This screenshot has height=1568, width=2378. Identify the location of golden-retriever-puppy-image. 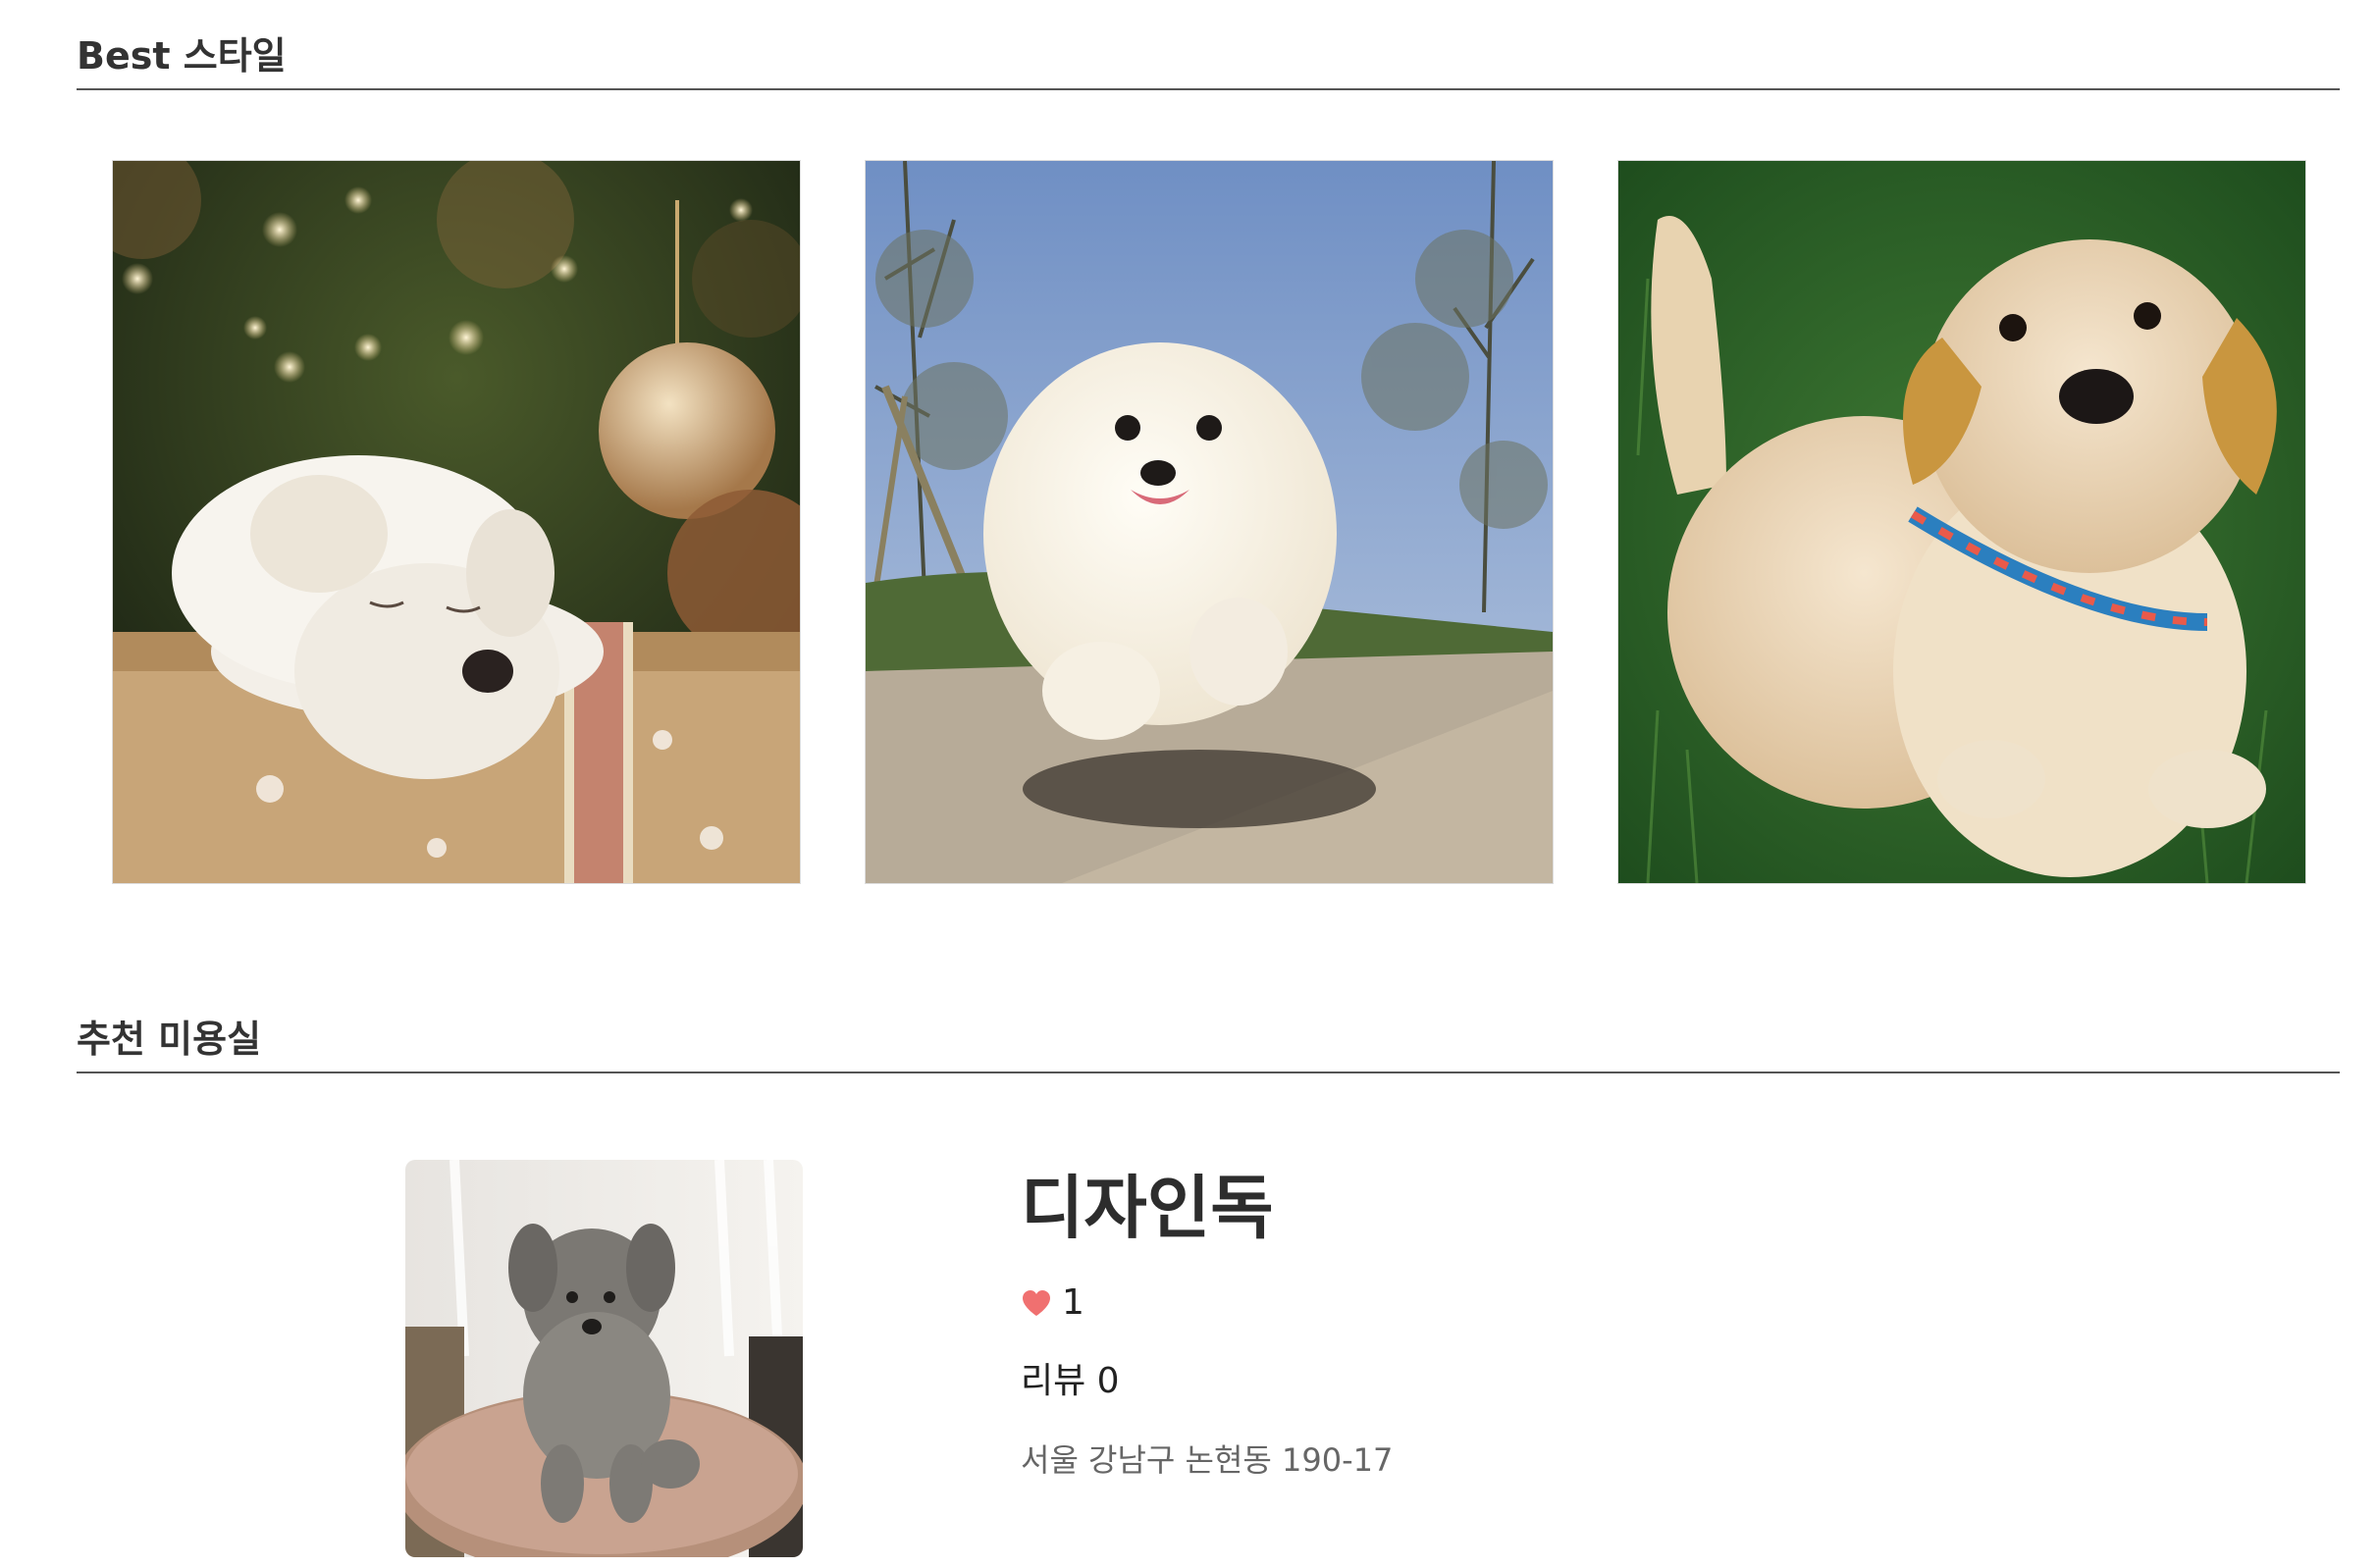
(1961, 522).